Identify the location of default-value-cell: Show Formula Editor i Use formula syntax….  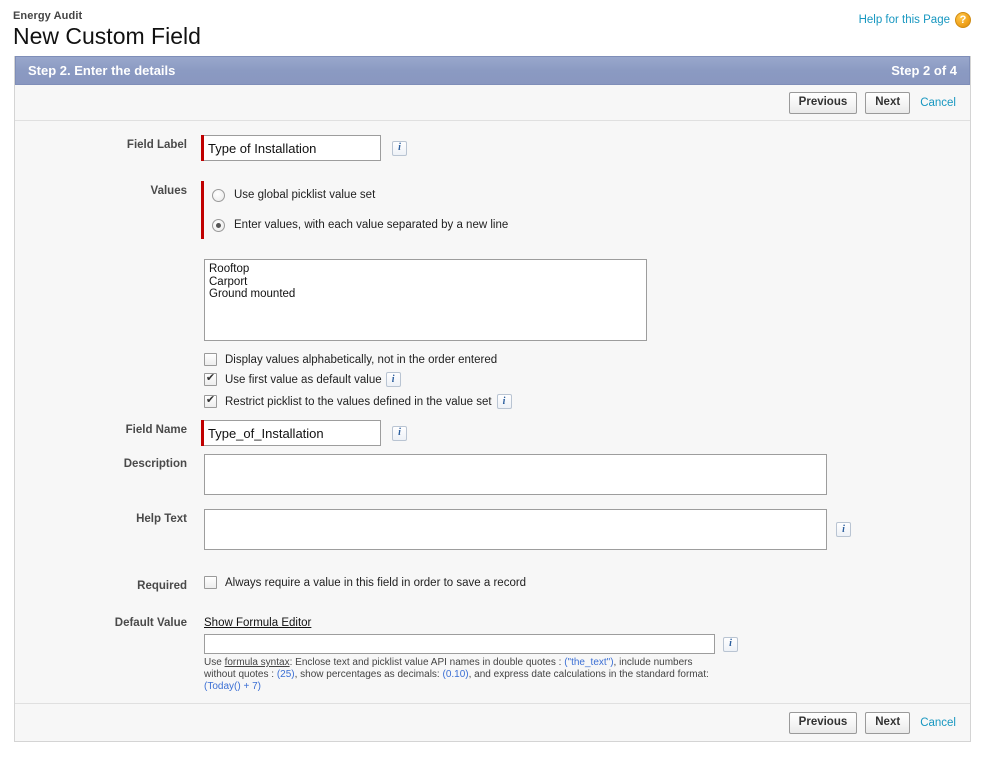
(585, 653).